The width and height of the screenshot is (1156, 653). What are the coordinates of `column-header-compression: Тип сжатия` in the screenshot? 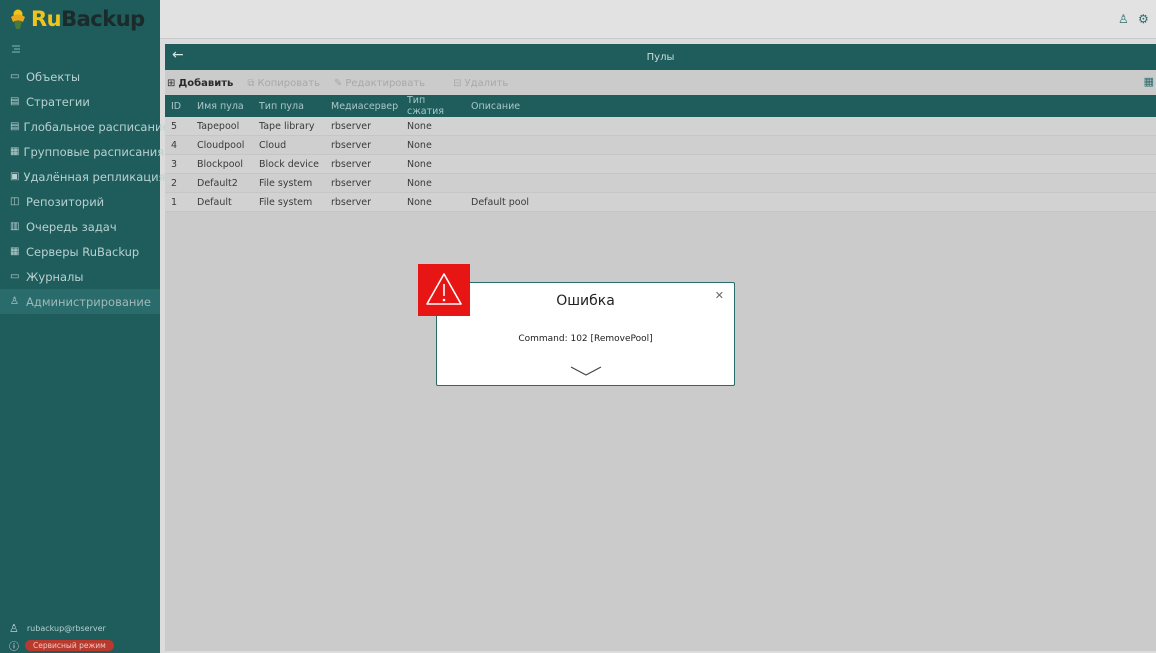 It's located at (433, 106).